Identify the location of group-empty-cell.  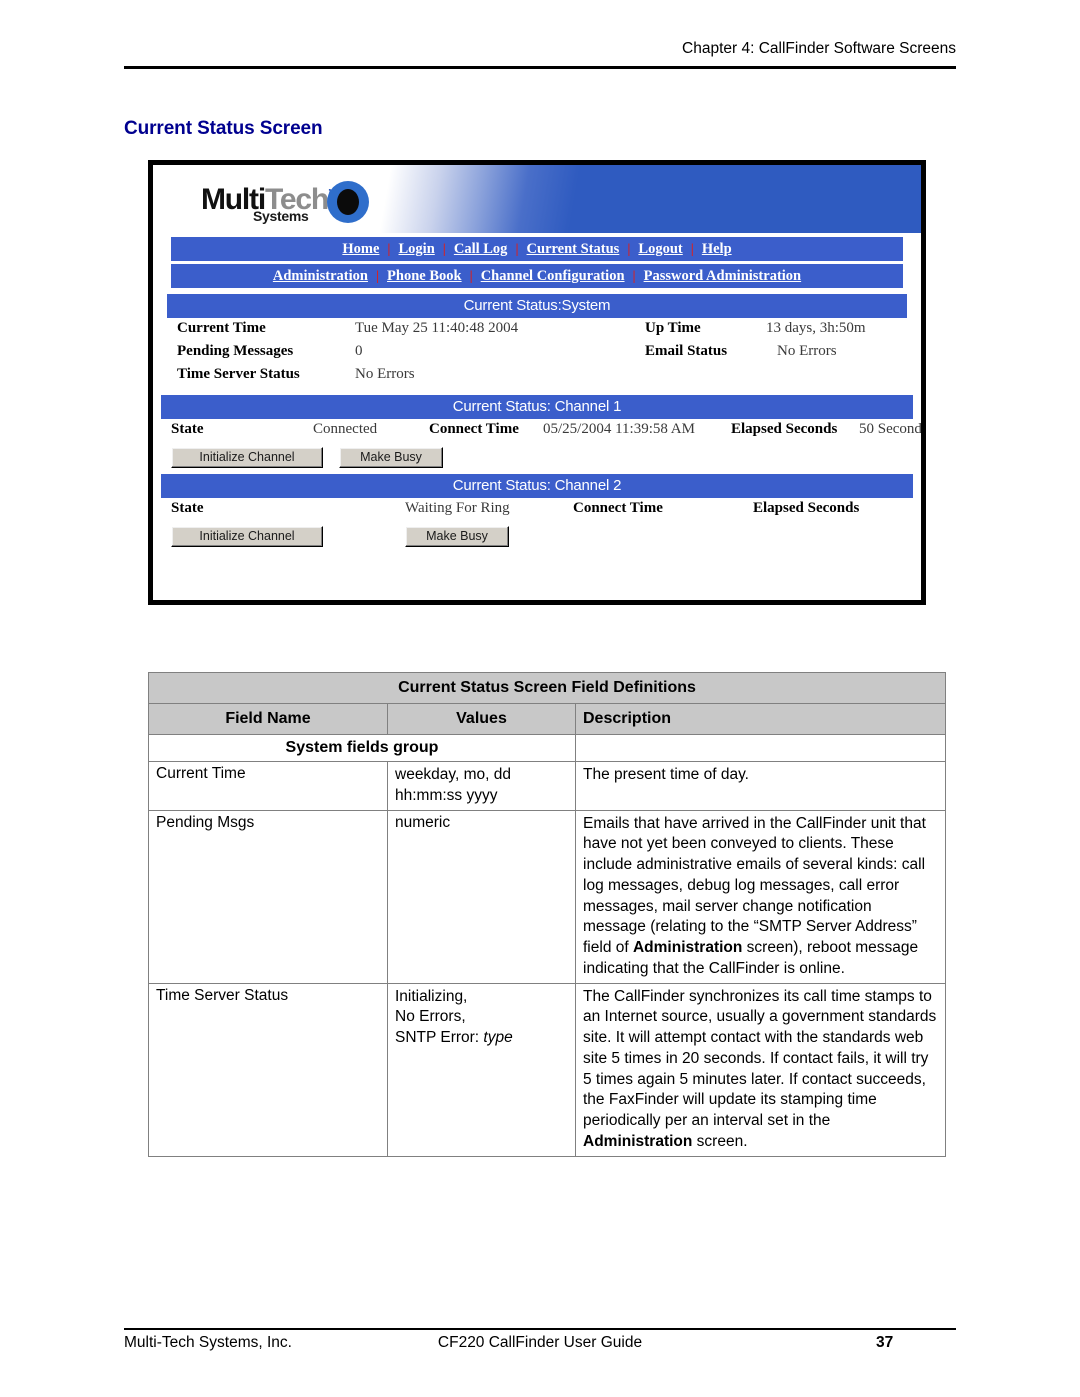
(760, 748).